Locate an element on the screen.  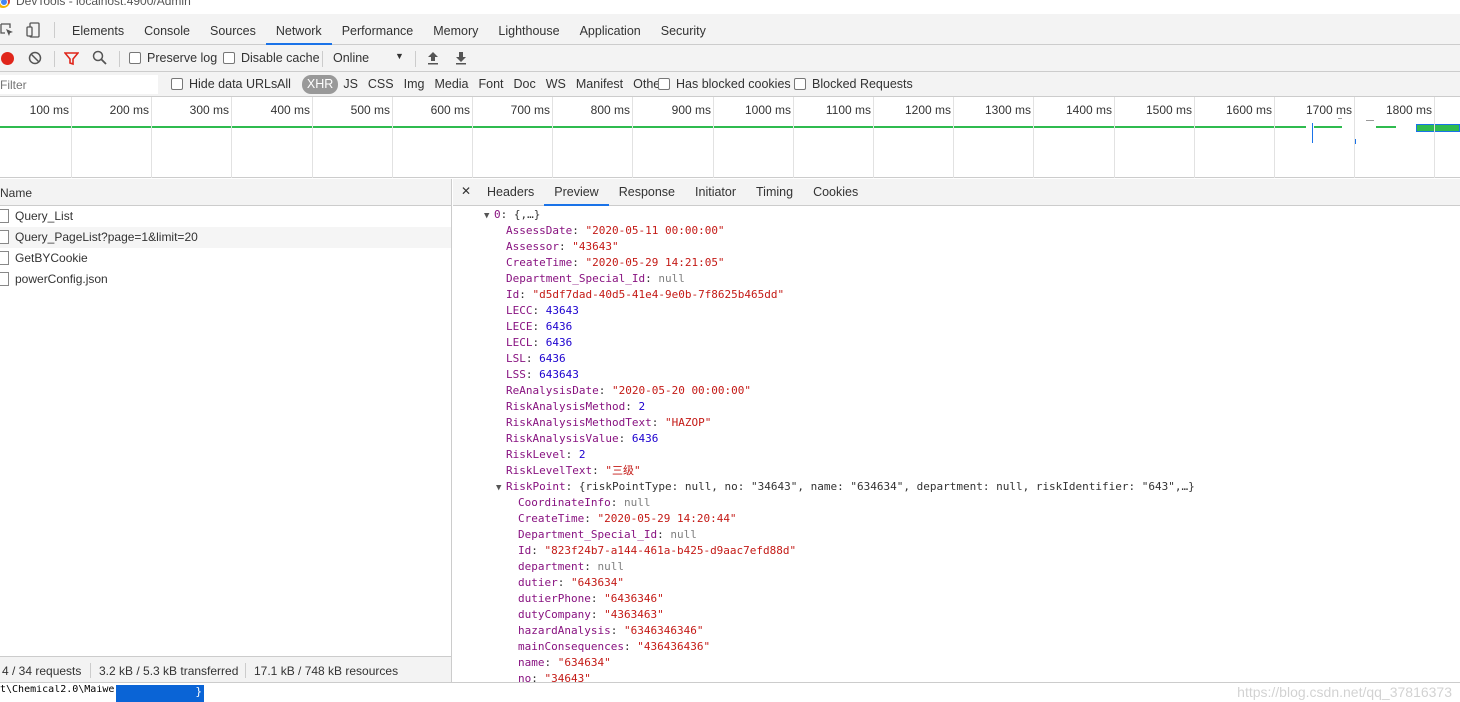
inspect-element-icon is located at coordinates (7, 30).